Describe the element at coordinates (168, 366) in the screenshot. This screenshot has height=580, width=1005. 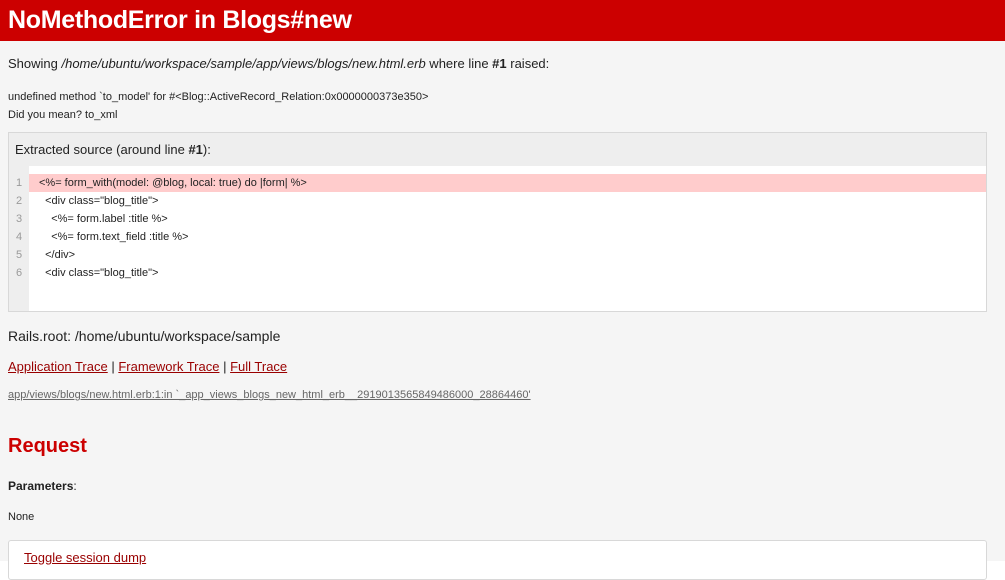
I see `framework-trace-link: Framework Trace` at that location.